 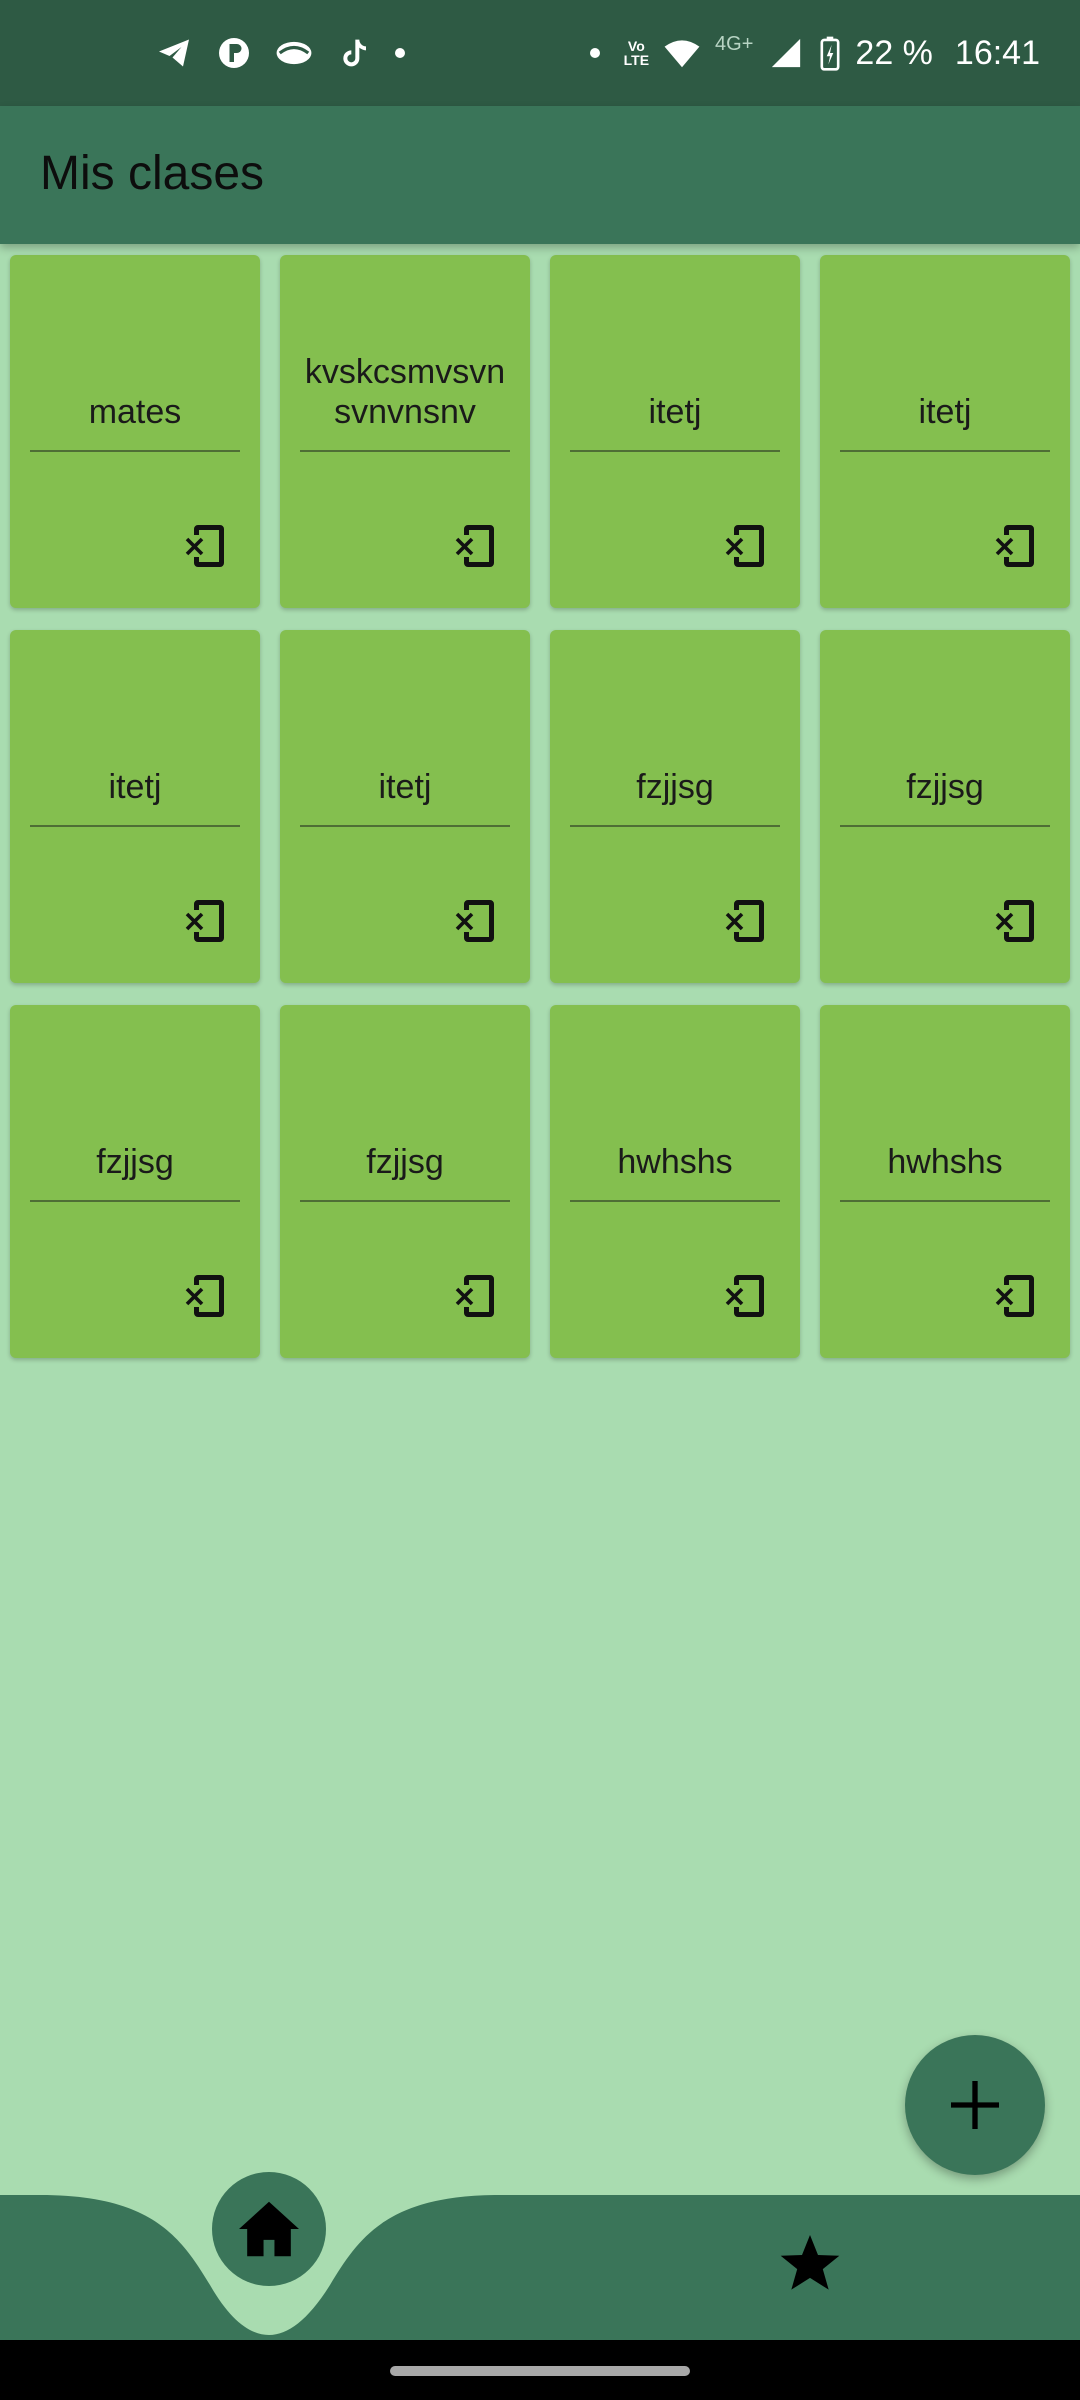 I want to click on more-notifications-dot-icon, so click(x=400, y=53).